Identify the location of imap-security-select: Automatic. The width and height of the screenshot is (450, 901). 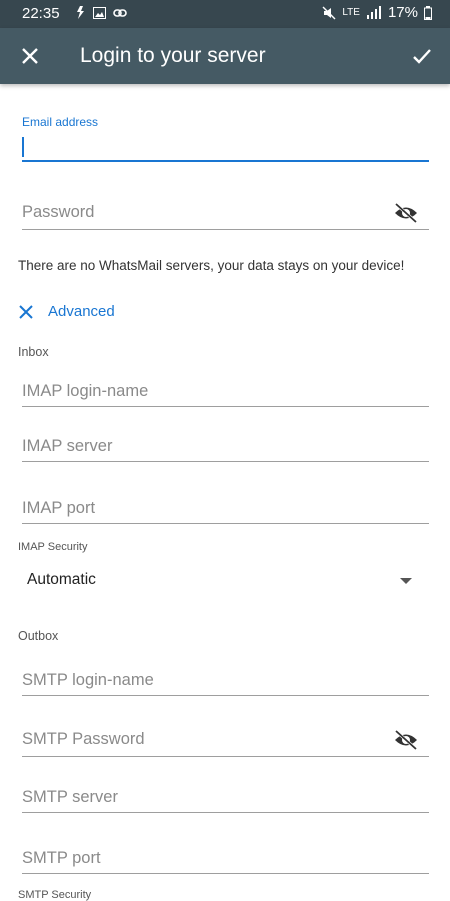
(222, 581).